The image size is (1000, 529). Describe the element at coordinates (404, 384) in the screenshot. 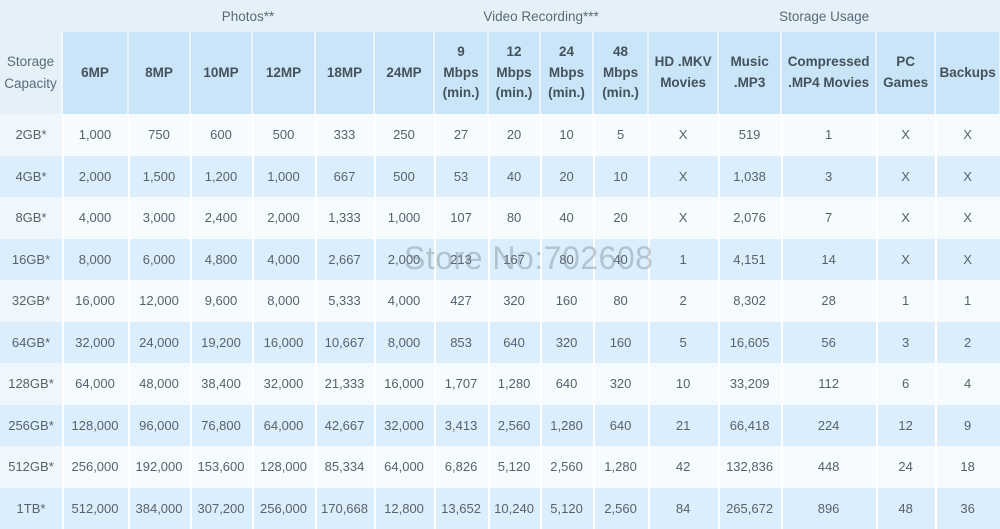

I see `cell-24mp: 16,000` at that location.